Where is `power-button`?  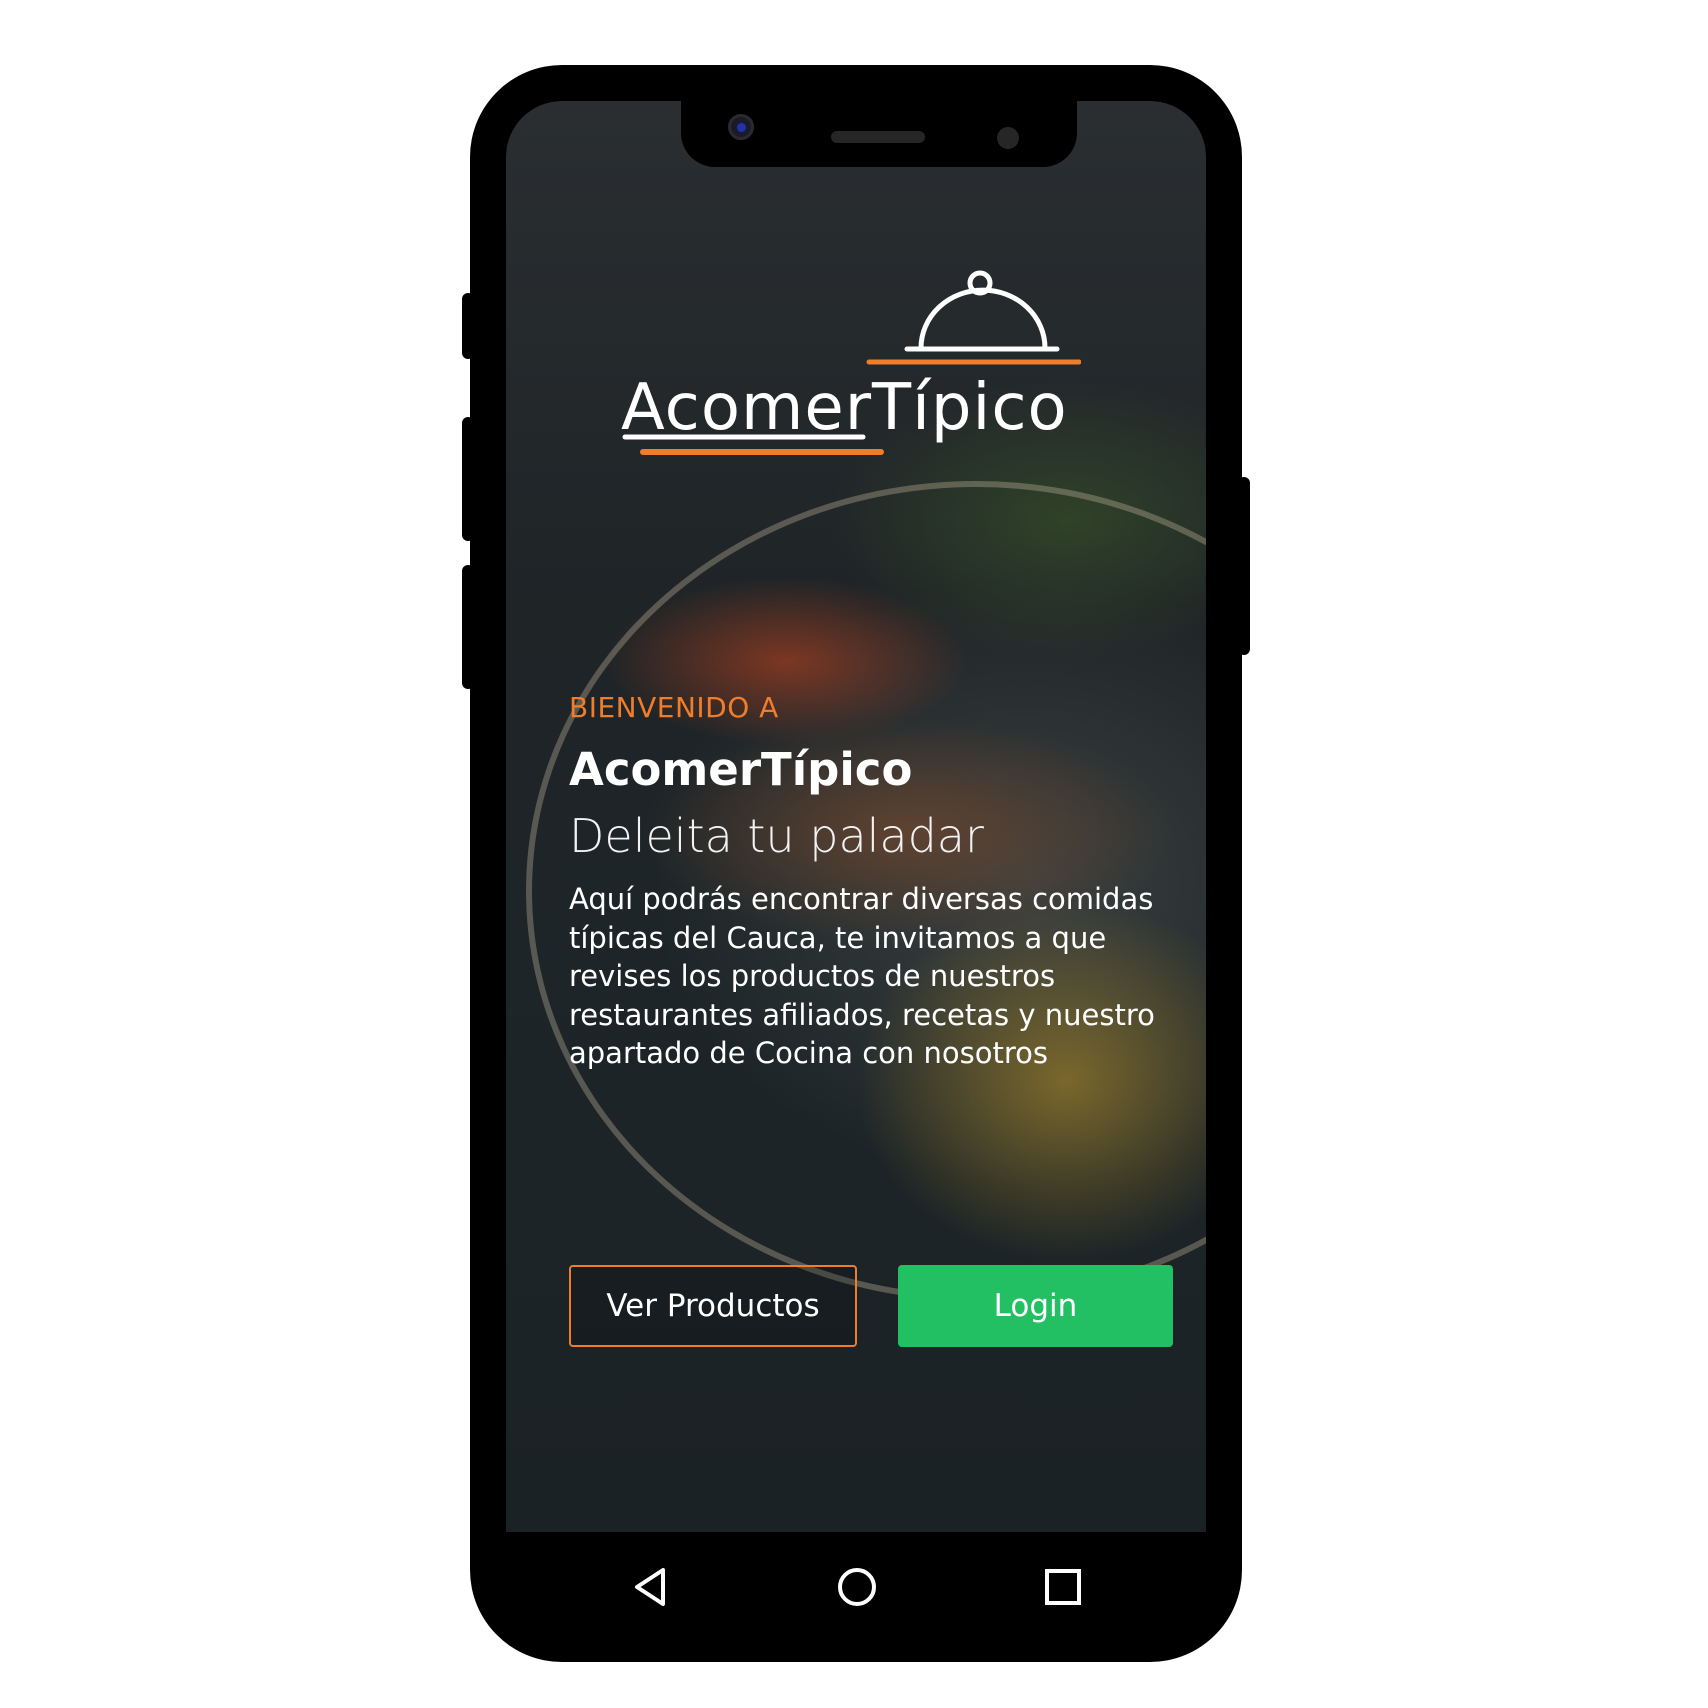
power-button is located at coordinates (1244, 566).